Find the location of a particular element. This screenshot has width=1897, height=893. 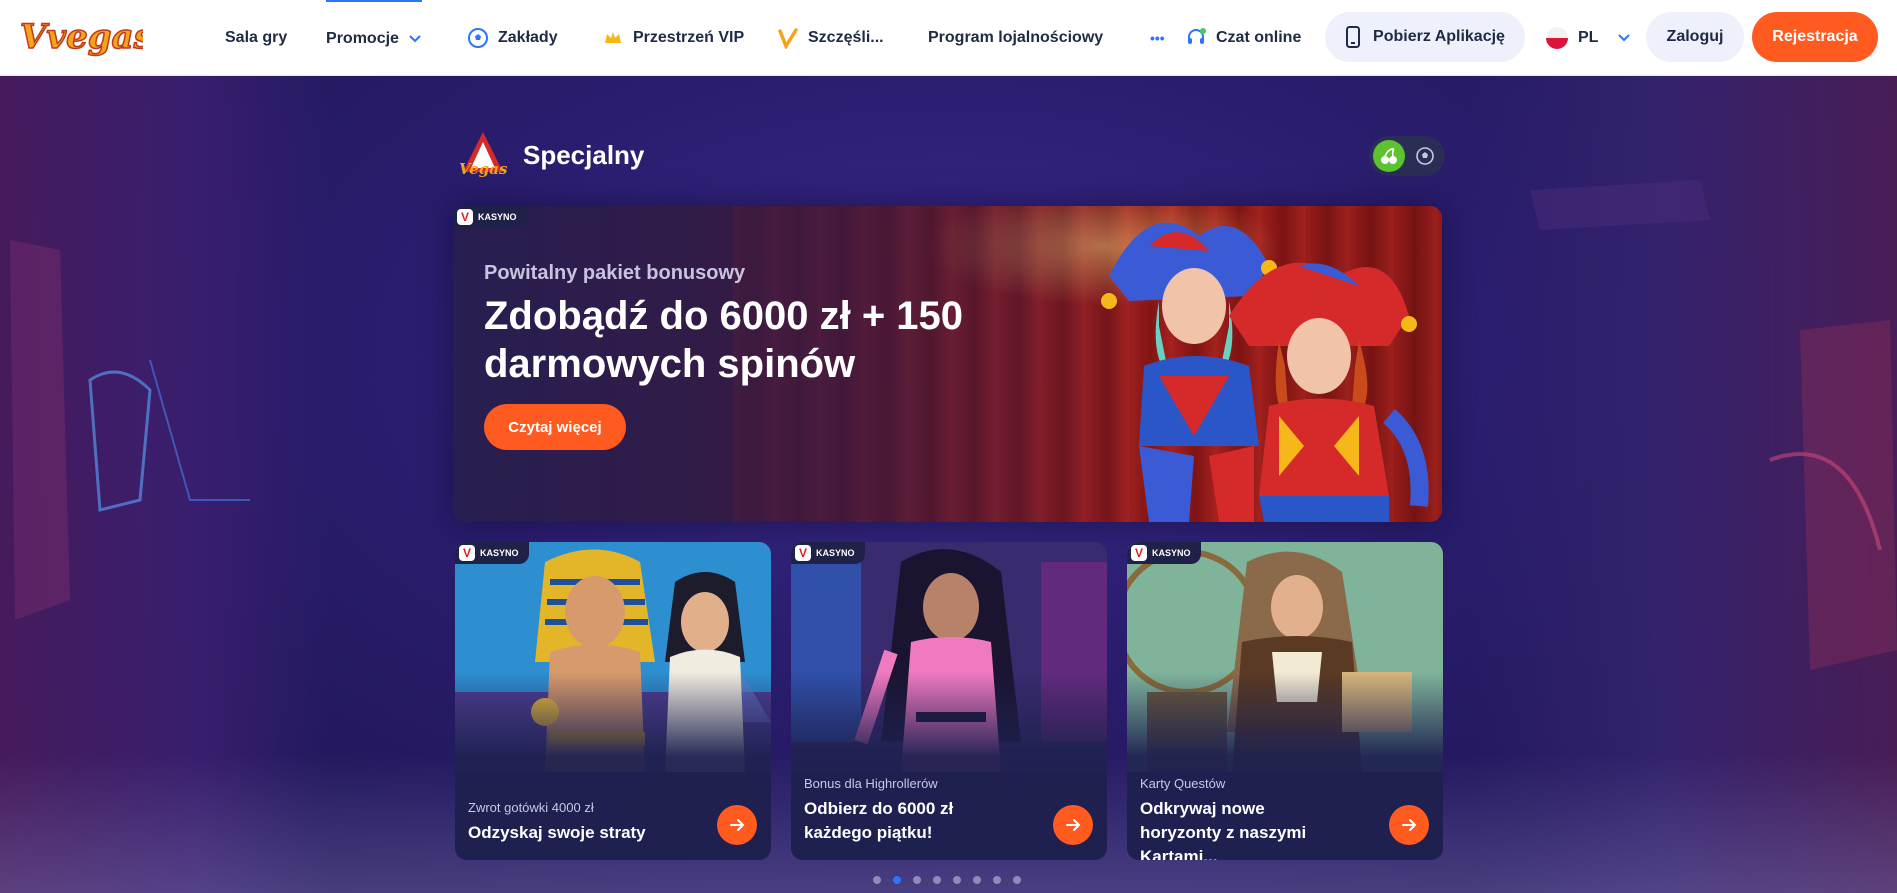

nav-loyalty-program: Program lojalnościowy is located at coordinates (1015, 38).